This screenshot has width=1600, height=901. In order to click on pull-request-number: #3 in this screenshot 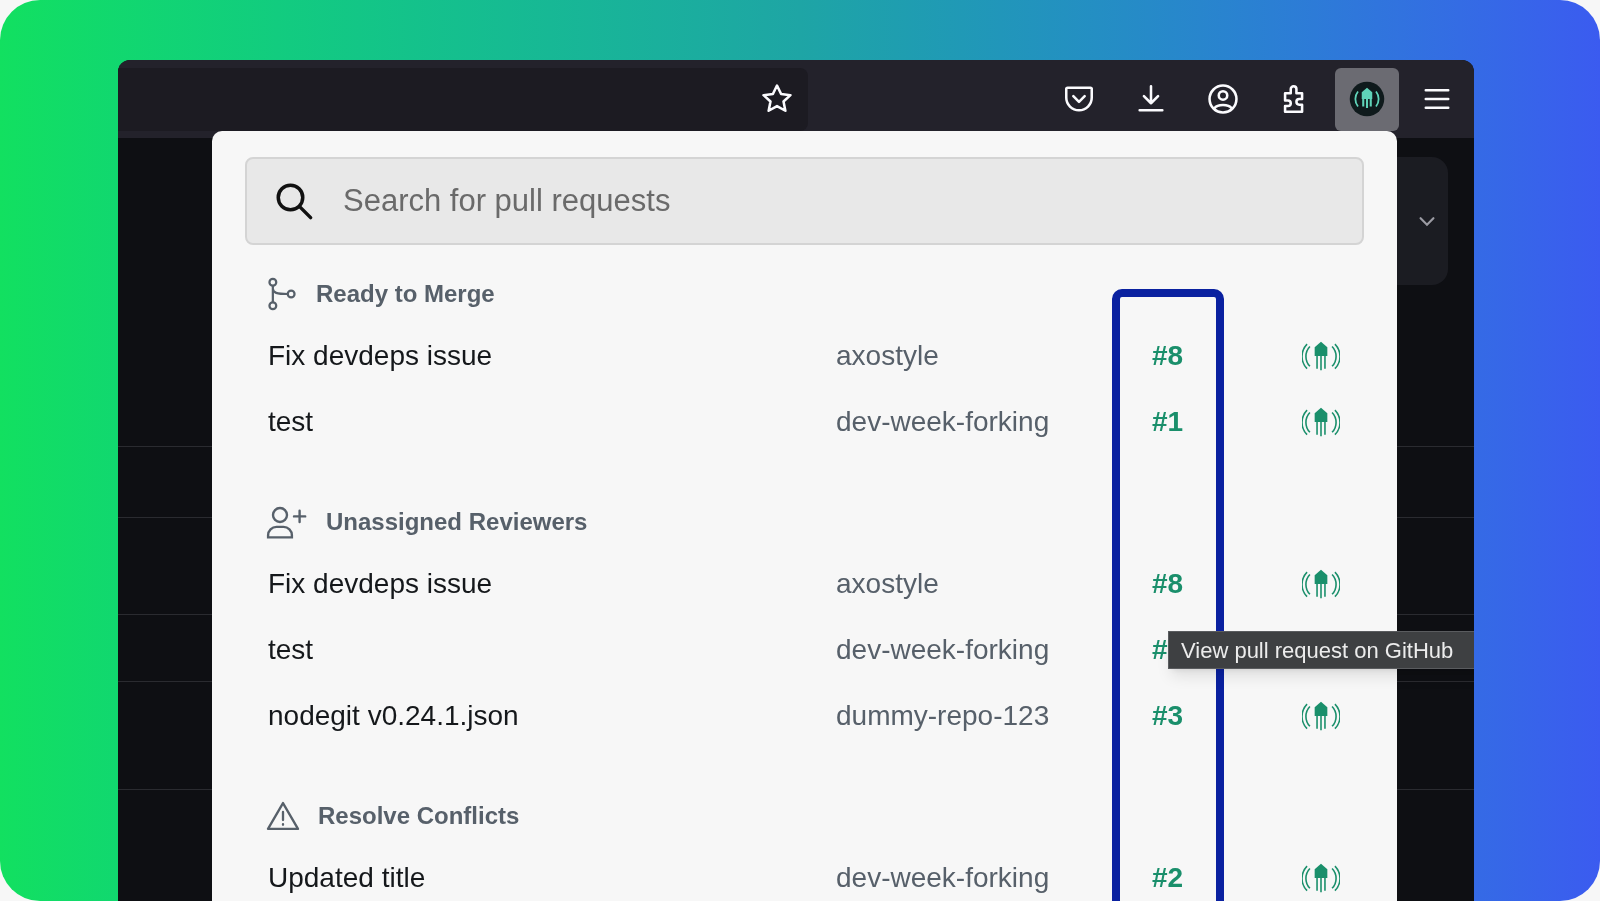, I will do `click(1168, 716)`.